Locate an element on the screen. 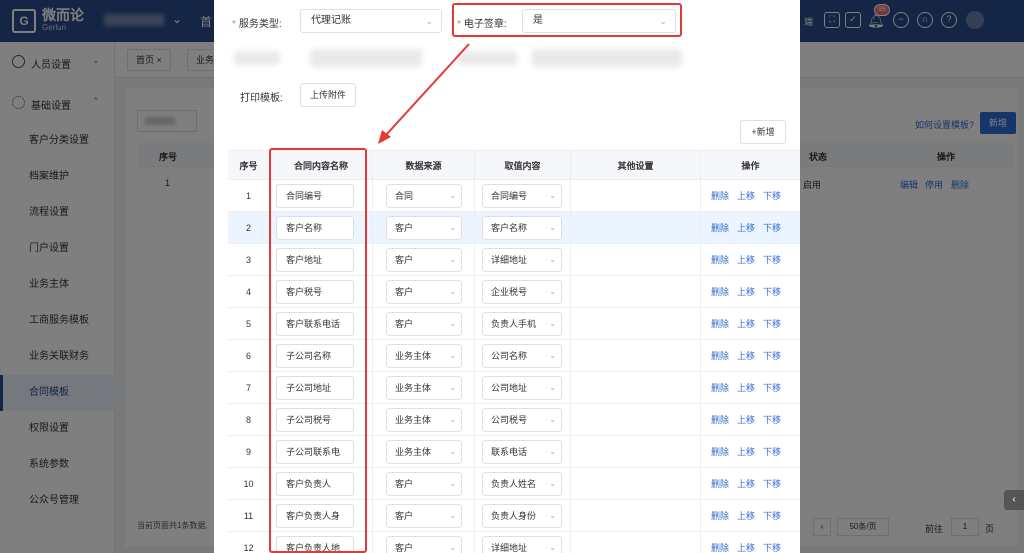 The width and height of the screenshot is (1024, 553). arrow-line is located at coordinates (427, 89).